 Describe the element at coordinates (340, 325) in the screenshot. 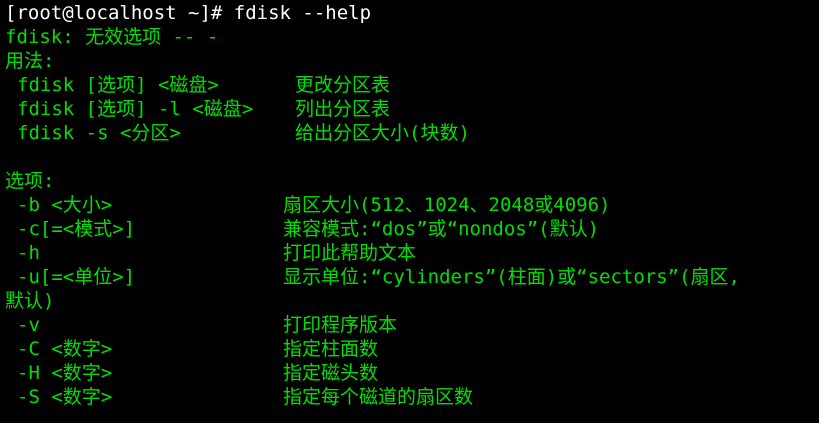

I see `option-description: 打印程序版本` at that location.